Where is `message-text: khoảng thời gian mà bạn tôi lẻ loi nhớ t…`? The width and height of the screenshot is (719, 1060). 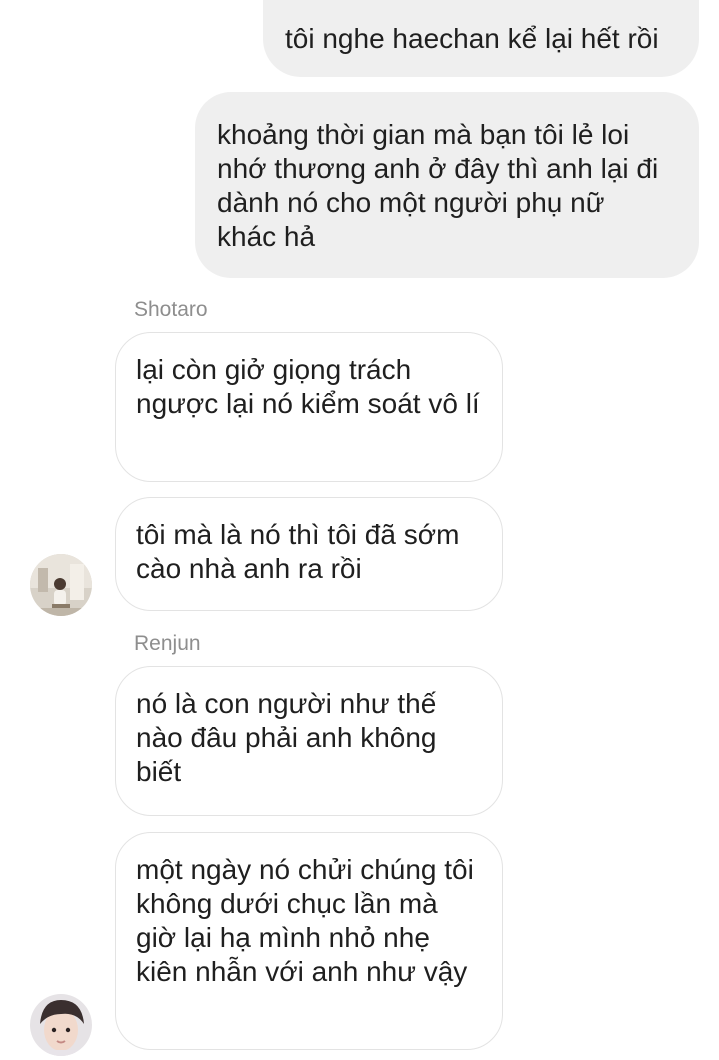
message-text: khoảng thời gian mà bạn tôi lẻ loi nhớ t… is located at coordinates (438, 185).